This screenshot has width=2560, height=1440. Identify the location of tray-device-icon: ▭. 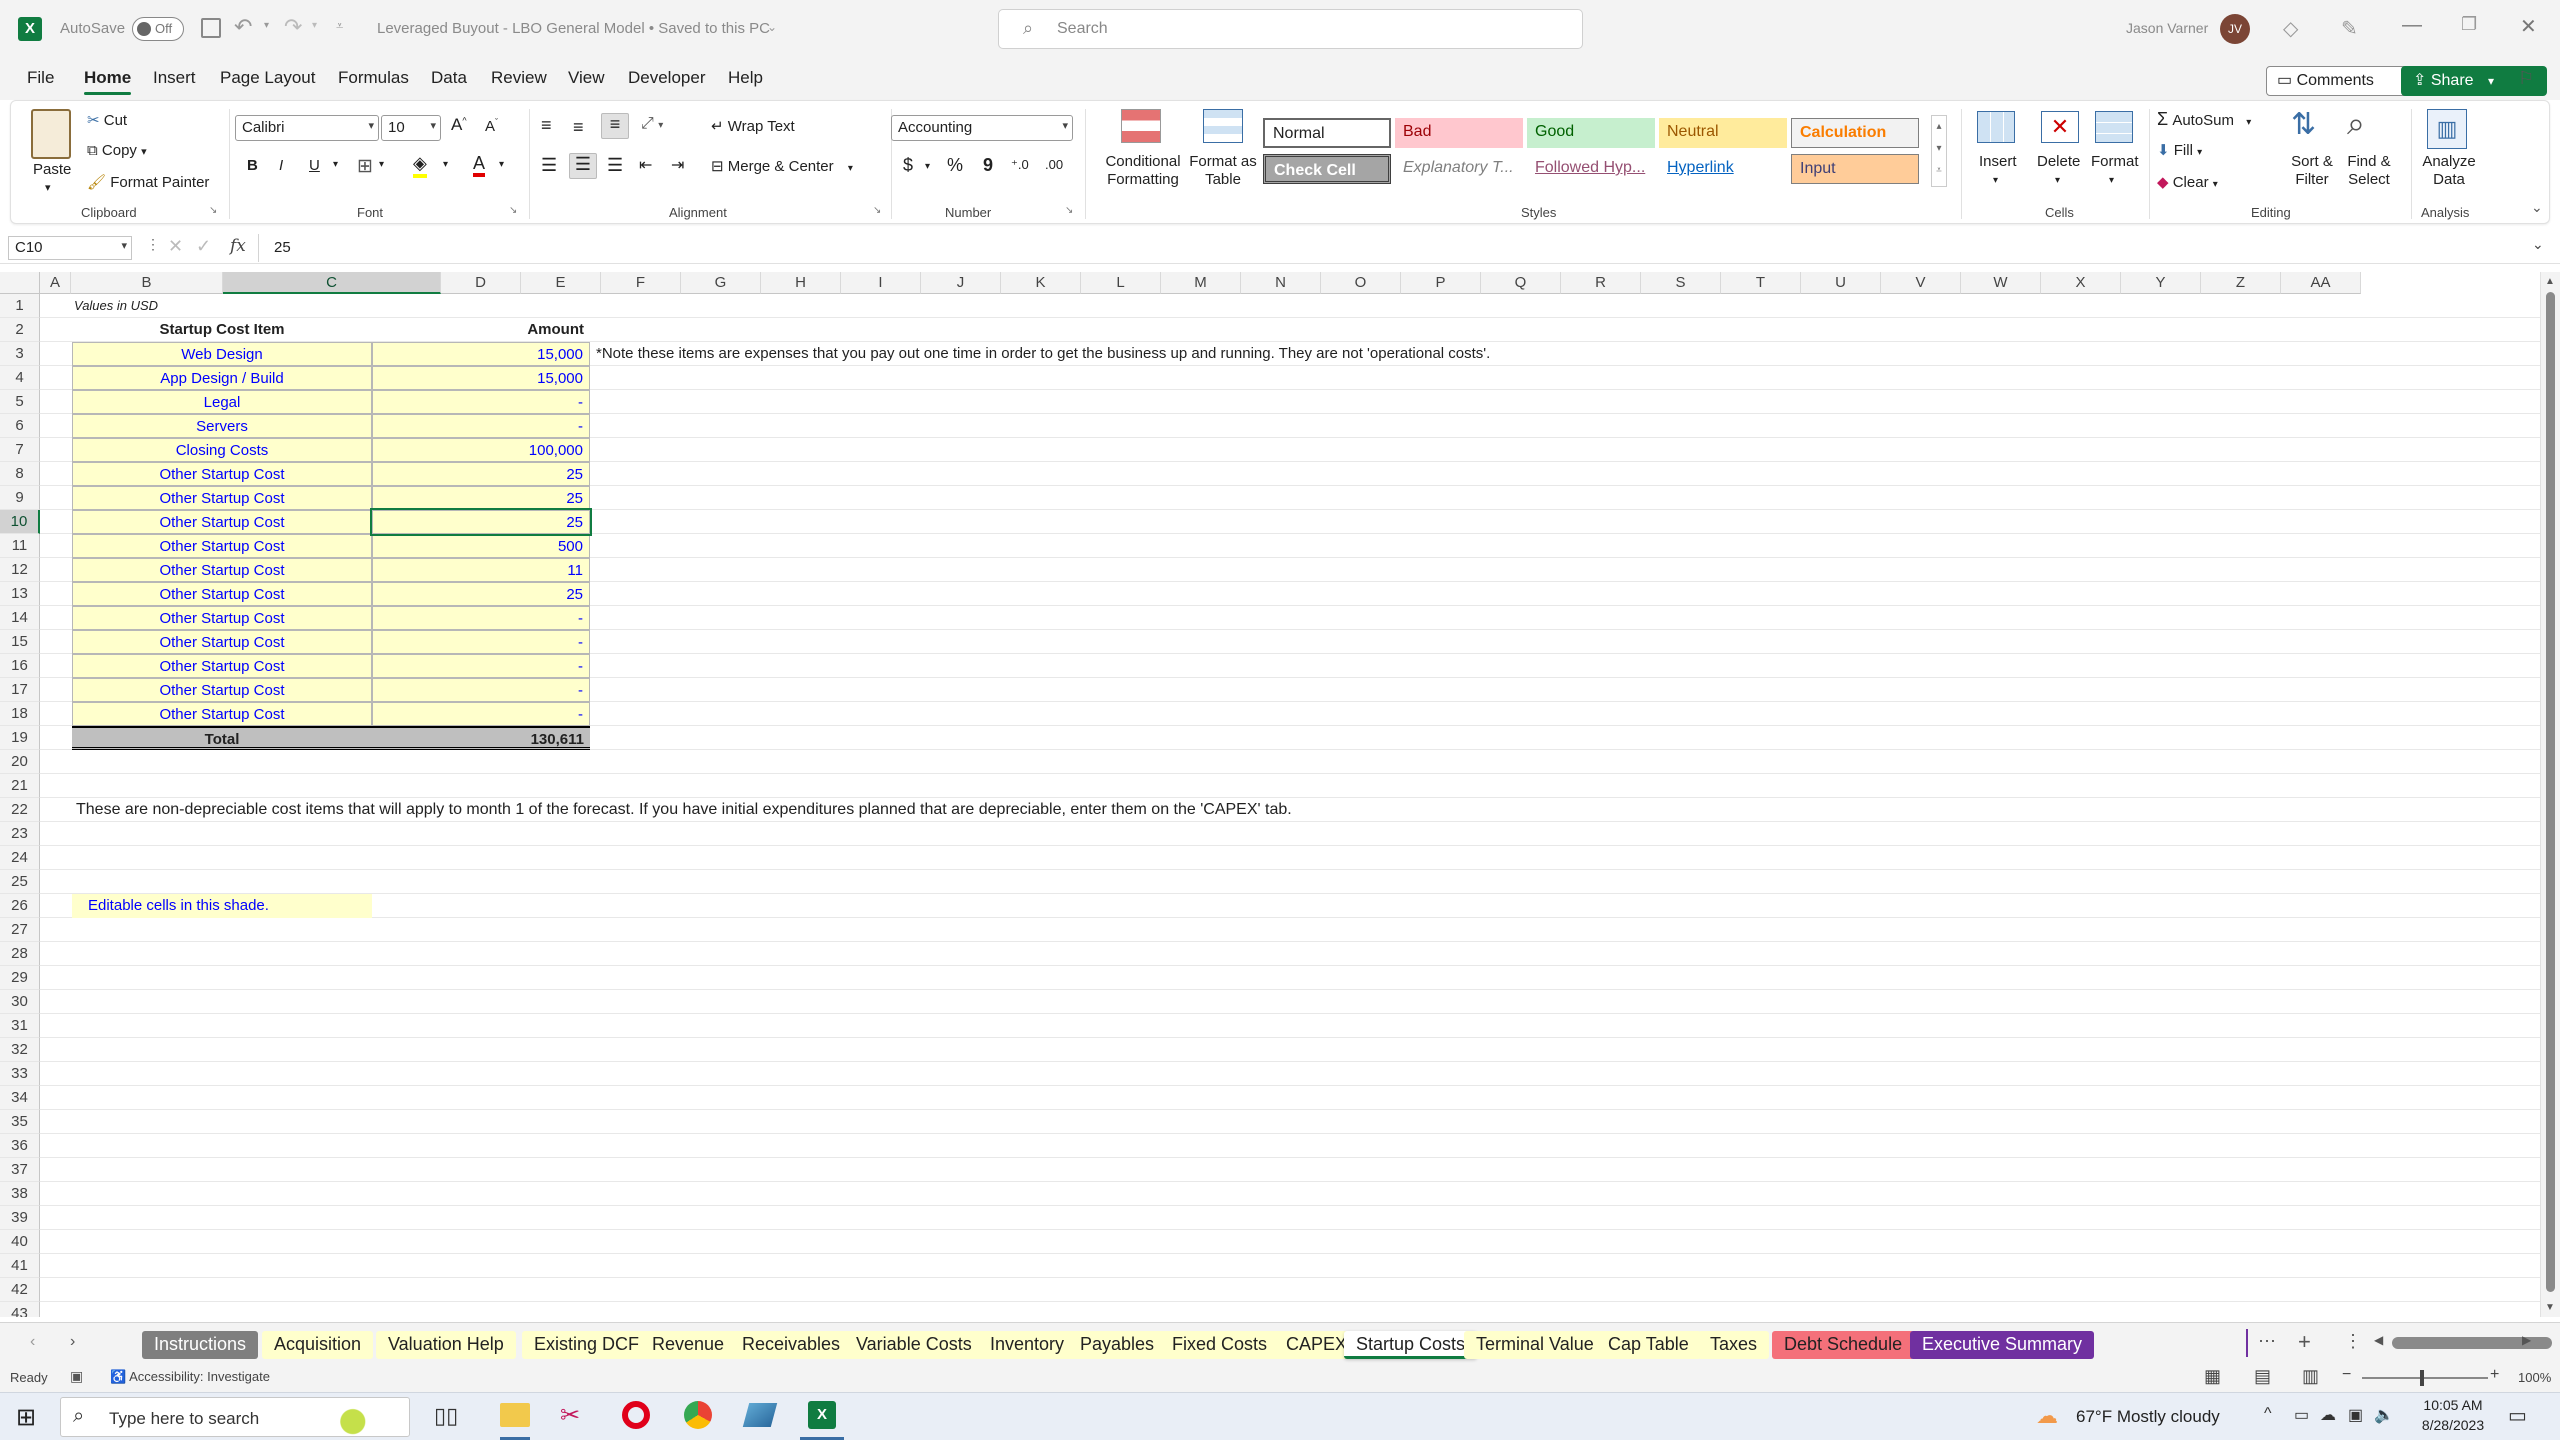
(2301, 1415).